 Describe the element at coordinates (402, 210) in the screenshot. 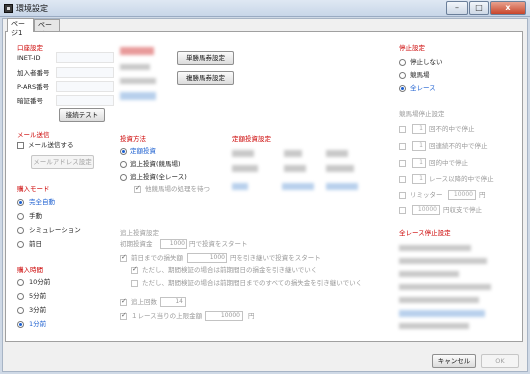

I see `profit-stop-checkbox` at that location.